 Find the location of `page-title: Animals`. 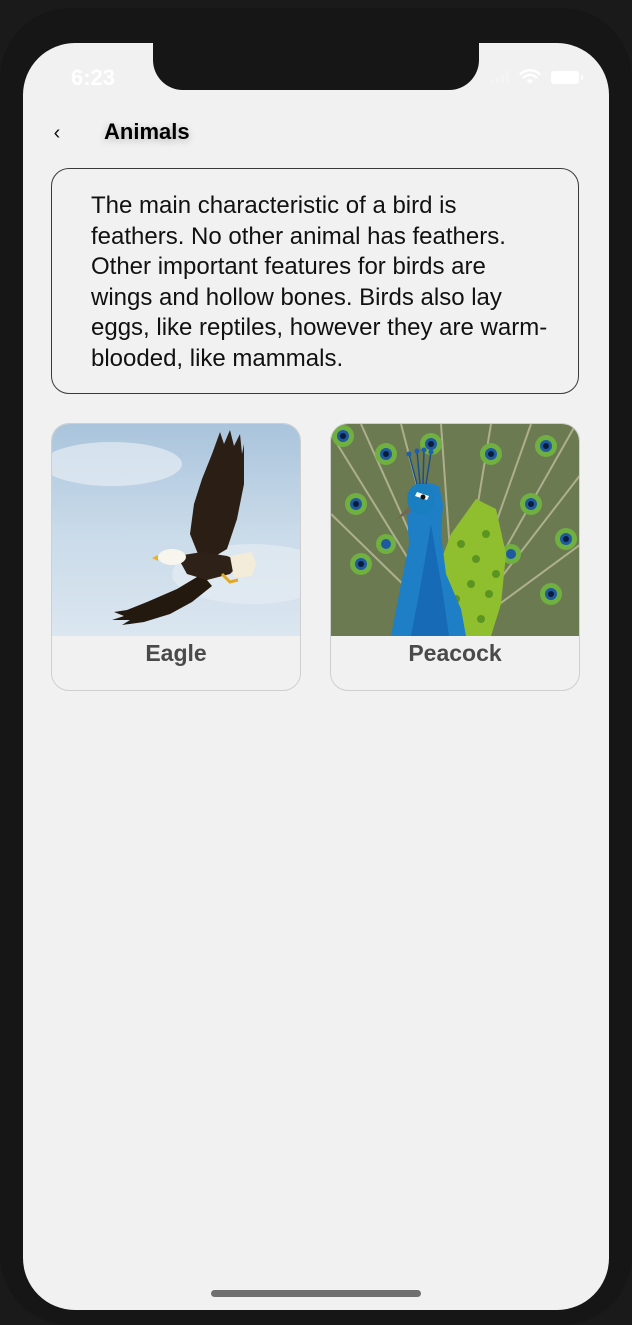

page-title: Animals is located at coordinates (147, 131).